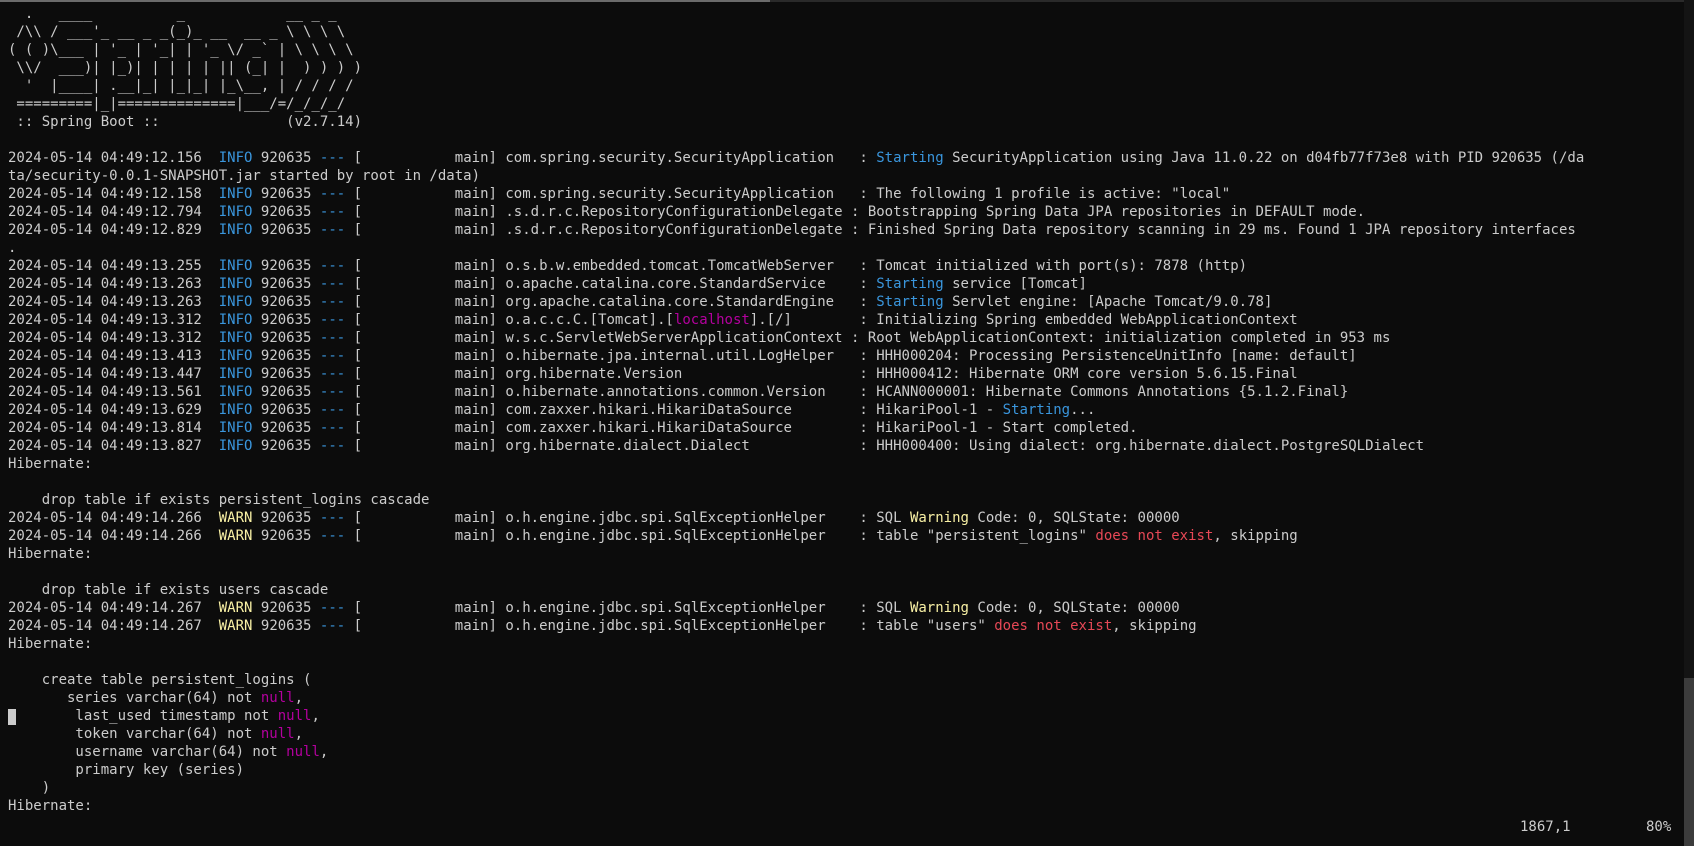 The image size is (1694, 846). Describe the element at coordinates (181, 86) in the screenshot. I see `banner-line: ' |____| .__|_| |_|_| |_\__, | / / / /` at that location.